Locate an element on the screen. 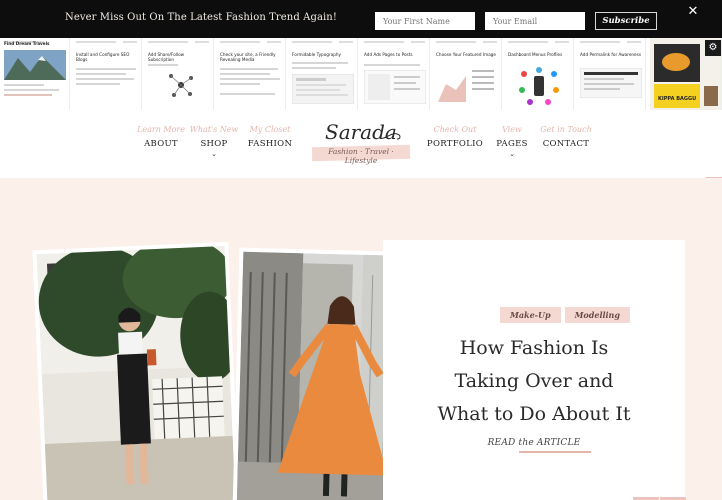 Image resolution: width=722 pixels, height=500 pixels. woman-plants-image is located at coordinates (136, 373).